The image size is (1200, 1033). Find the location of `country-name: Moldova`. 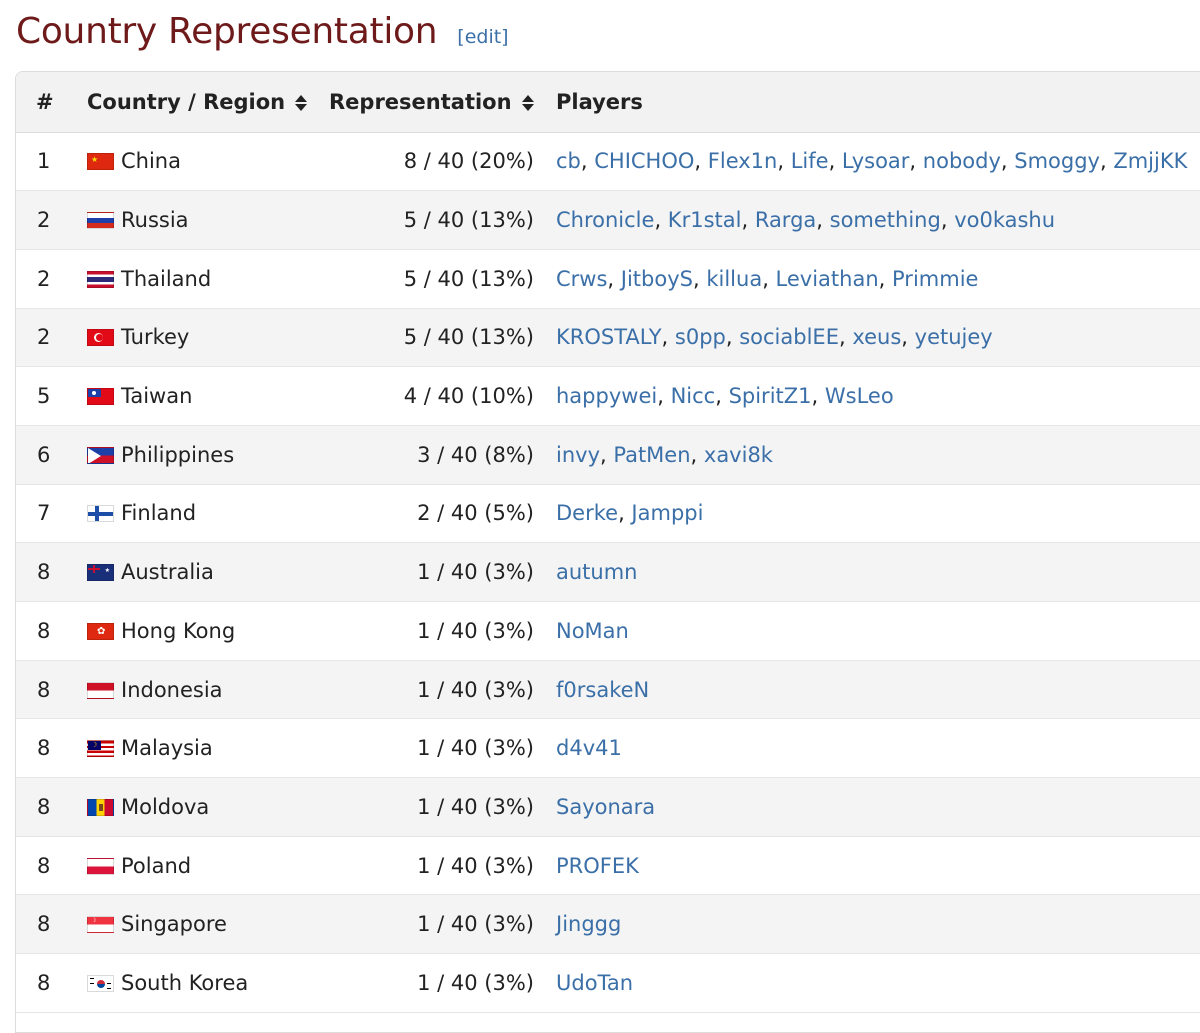

country-name: Moldova is located at coordinates (165, 806).